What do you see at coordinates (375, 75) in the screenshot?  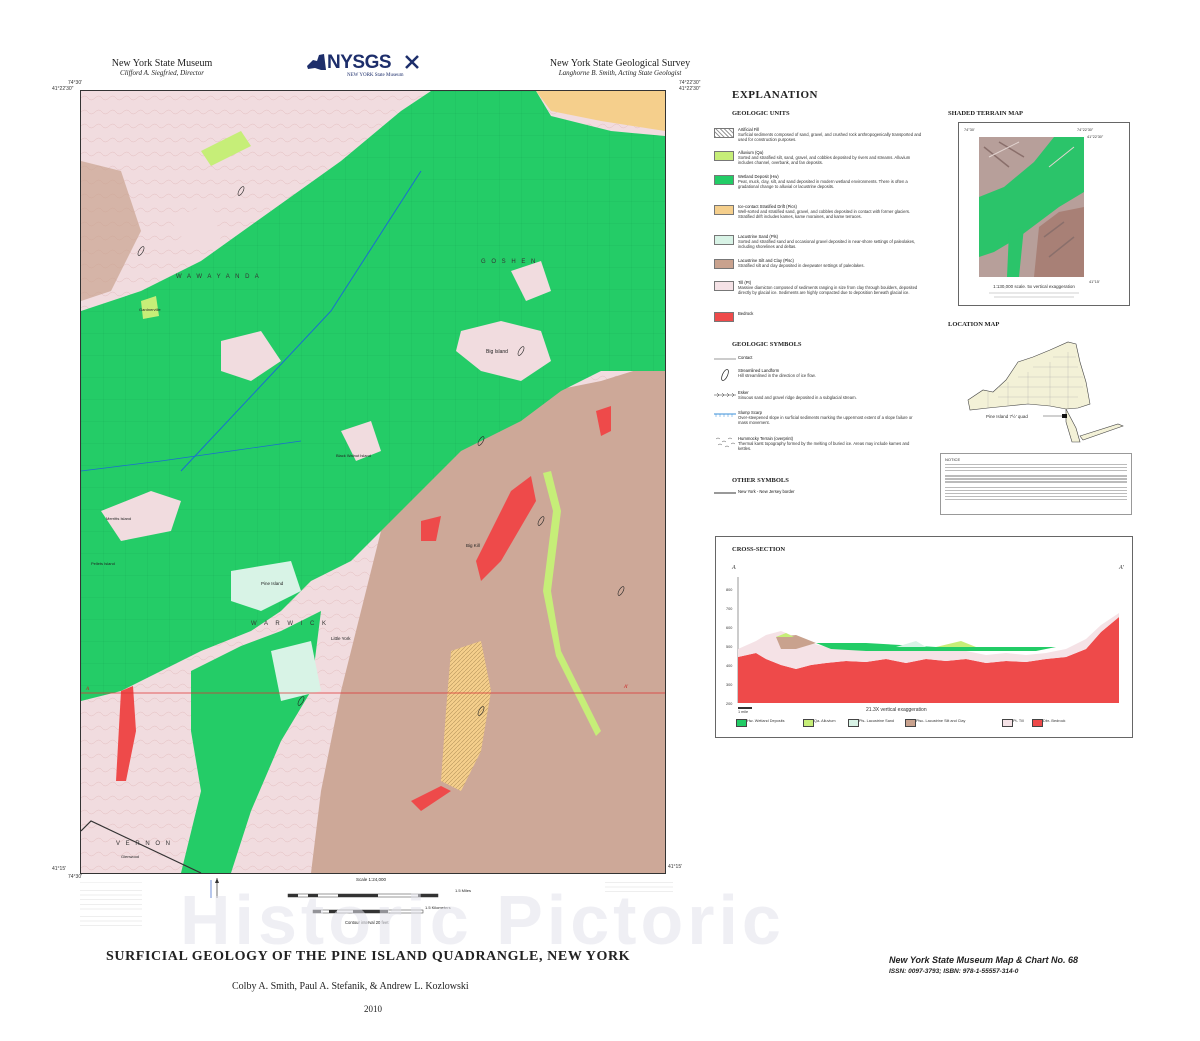 I see `logo-subtitle: NEW YORK State Museum` at bounding box center [375, 75].